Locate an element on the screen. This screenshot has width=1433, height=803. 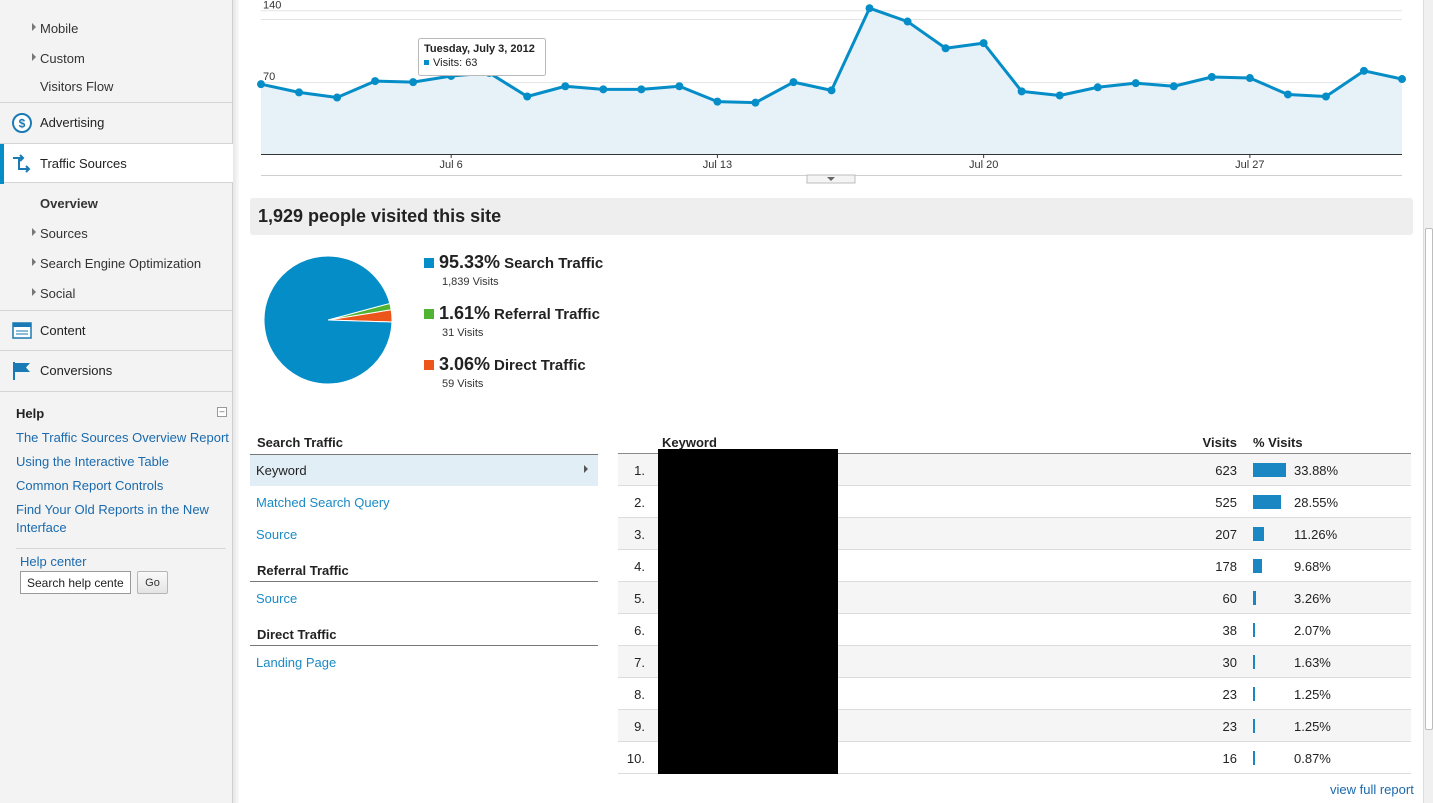
view-full-report-link: view full report is located at coordinates (1372, 789).